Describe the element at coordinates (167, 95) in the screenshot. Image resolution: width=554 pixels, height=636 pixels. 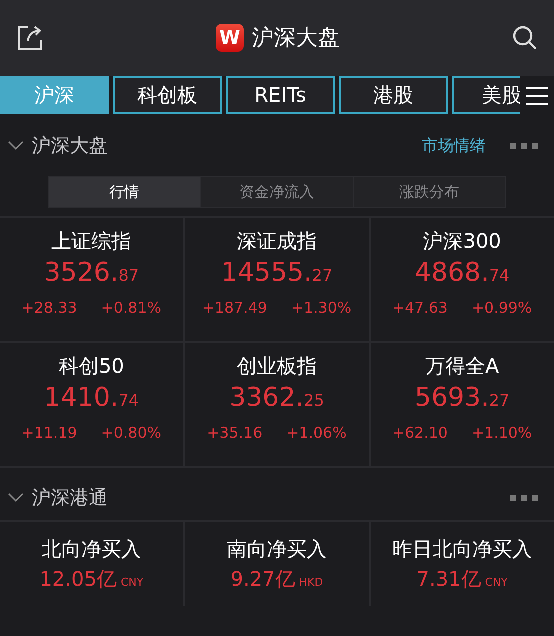
I see `market-tab: 科创板` at that location.